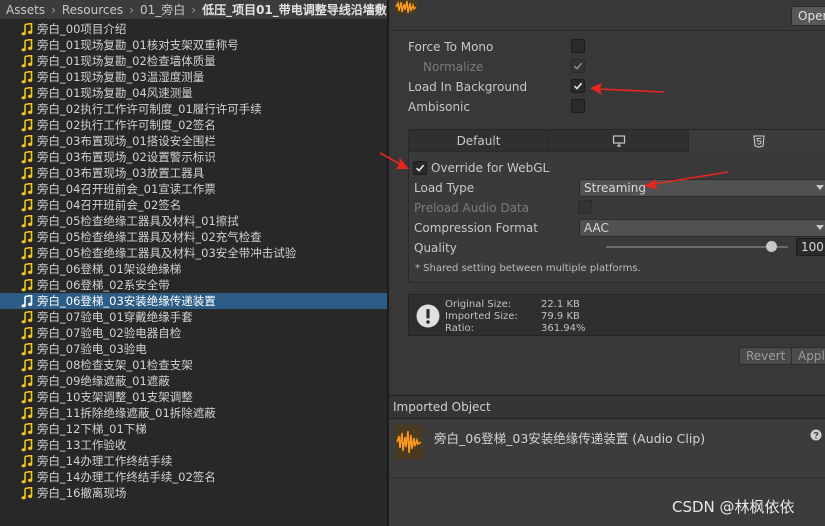 This screenshot has height=526, width=825. What do you see at coordinates (406, 7) in the screenshot?
I see `audio-waveform-icon` at bounding box center [406, 7].